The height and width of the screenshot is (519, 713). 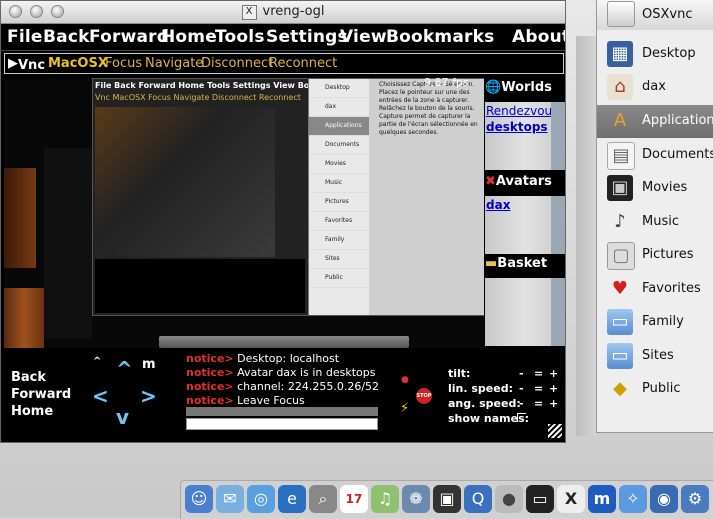 I want to click on avatars-scrollbar, so click(x=558, y=225).